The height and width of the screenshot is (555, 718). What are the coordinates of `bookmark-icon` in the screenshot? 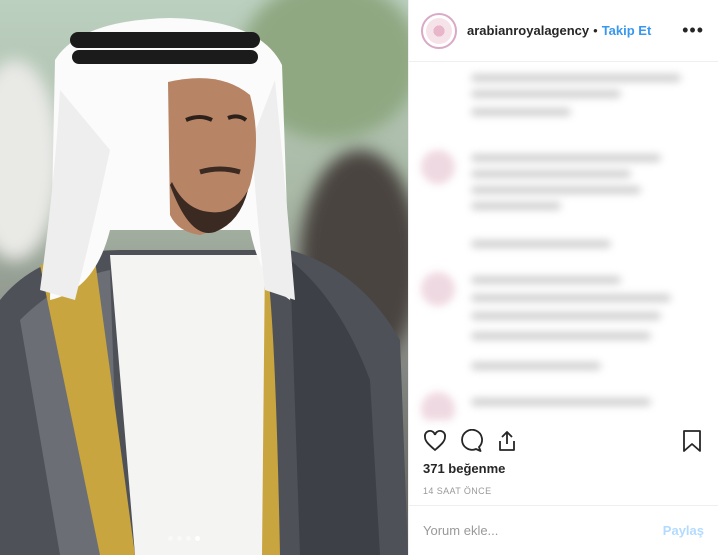 It's located at (692, 441).